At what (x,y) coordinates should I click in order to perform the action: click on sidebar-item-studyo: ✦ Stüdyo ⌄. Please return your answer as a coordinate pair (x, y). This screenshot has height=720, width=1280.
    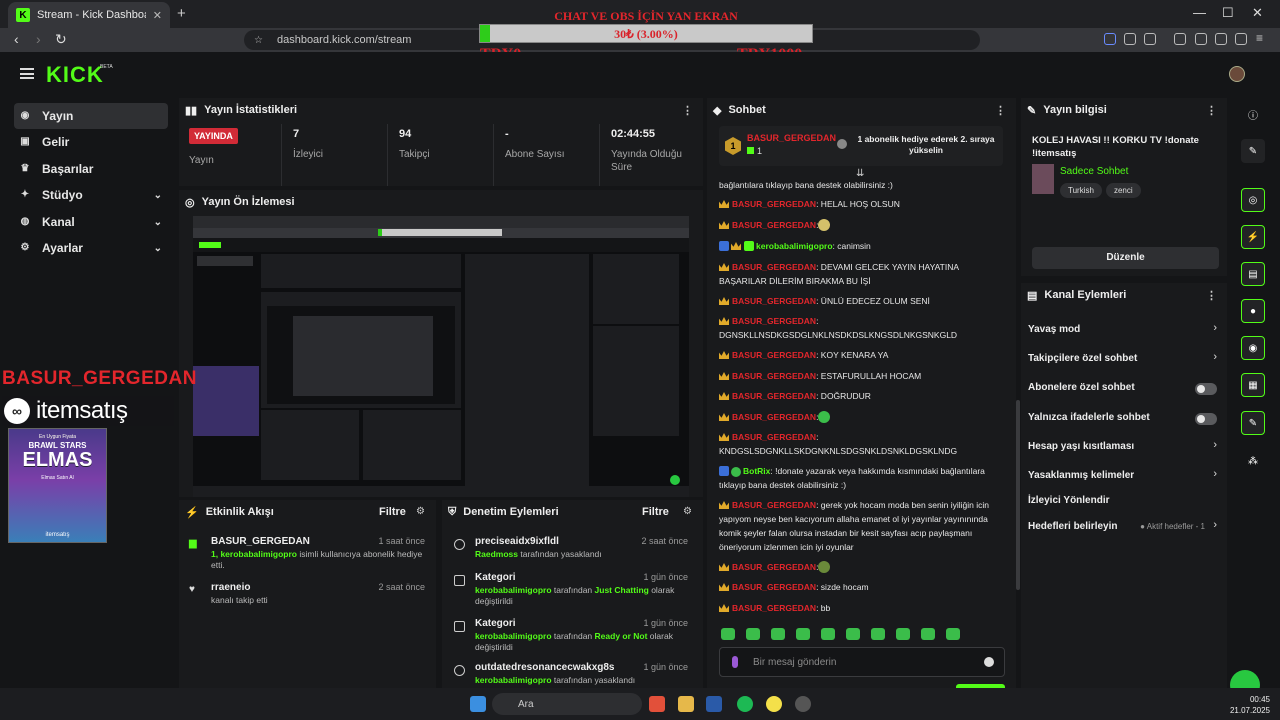
    Looking at the image, I should click on (91, 195).